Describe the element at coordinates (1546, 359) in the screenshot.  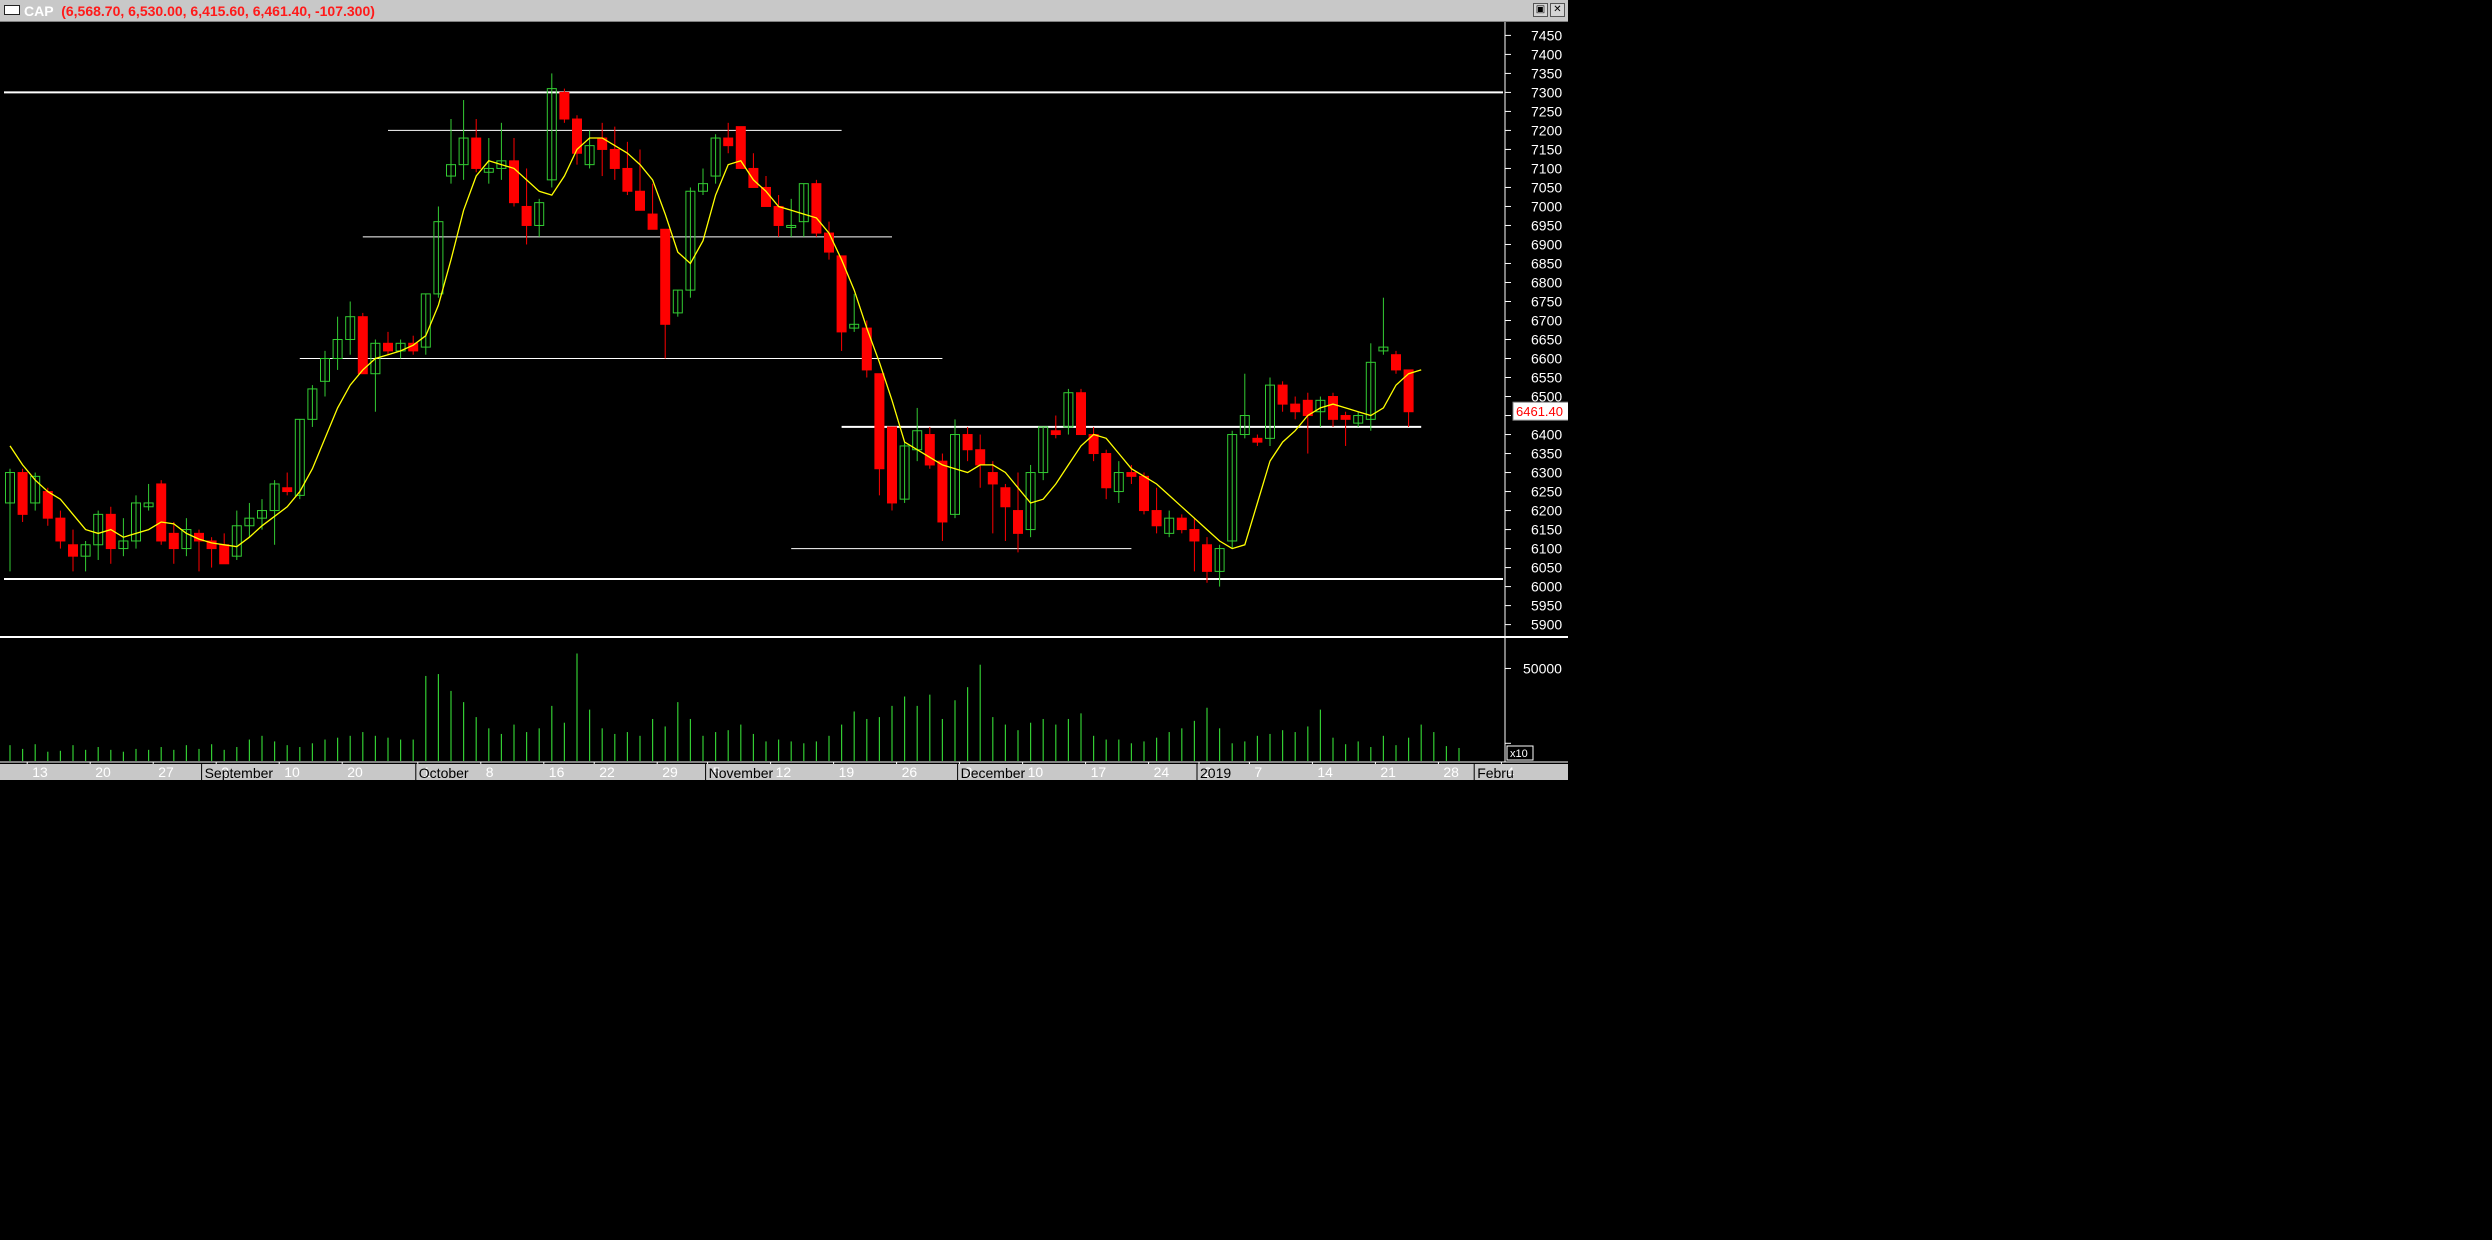
I see `price-tick-label: 6600` at that location.